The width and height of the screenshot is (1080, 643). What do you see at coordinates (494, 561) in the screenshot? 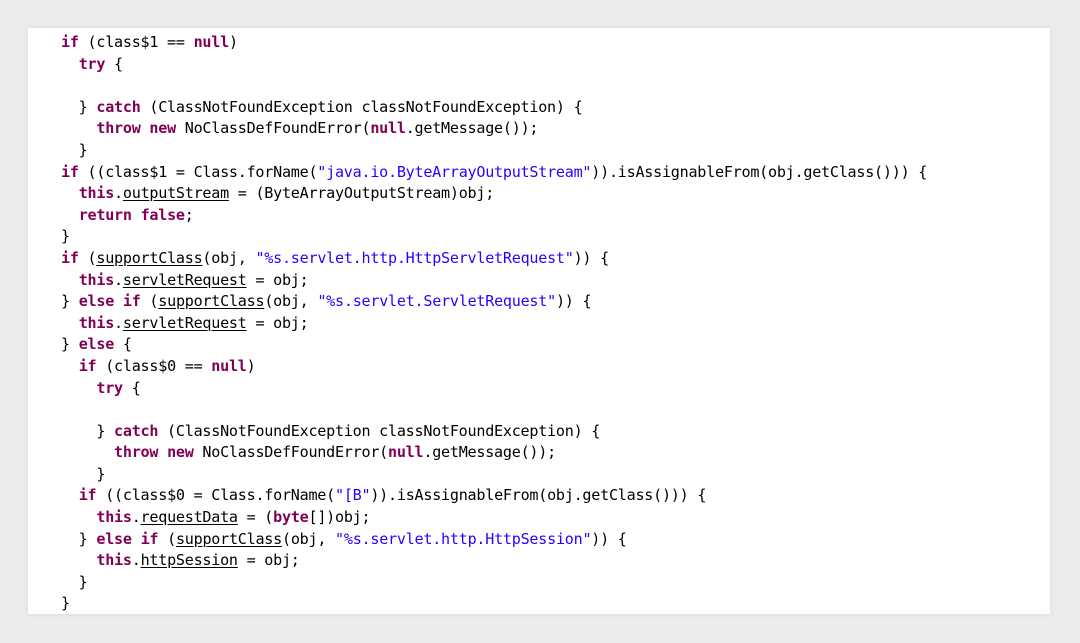
I see `code-line: this.httpSession = obj;` at bounding box center [494, 561].